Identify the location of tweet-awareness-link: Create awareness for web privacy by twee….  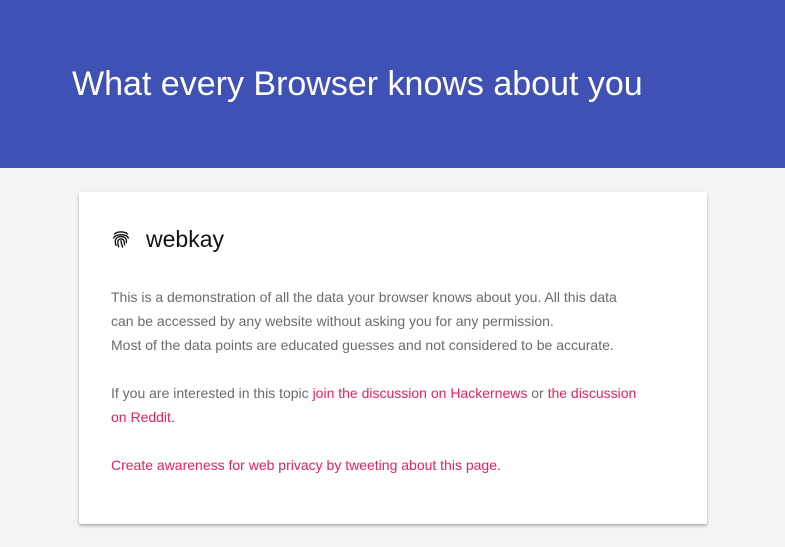
(306, 465).